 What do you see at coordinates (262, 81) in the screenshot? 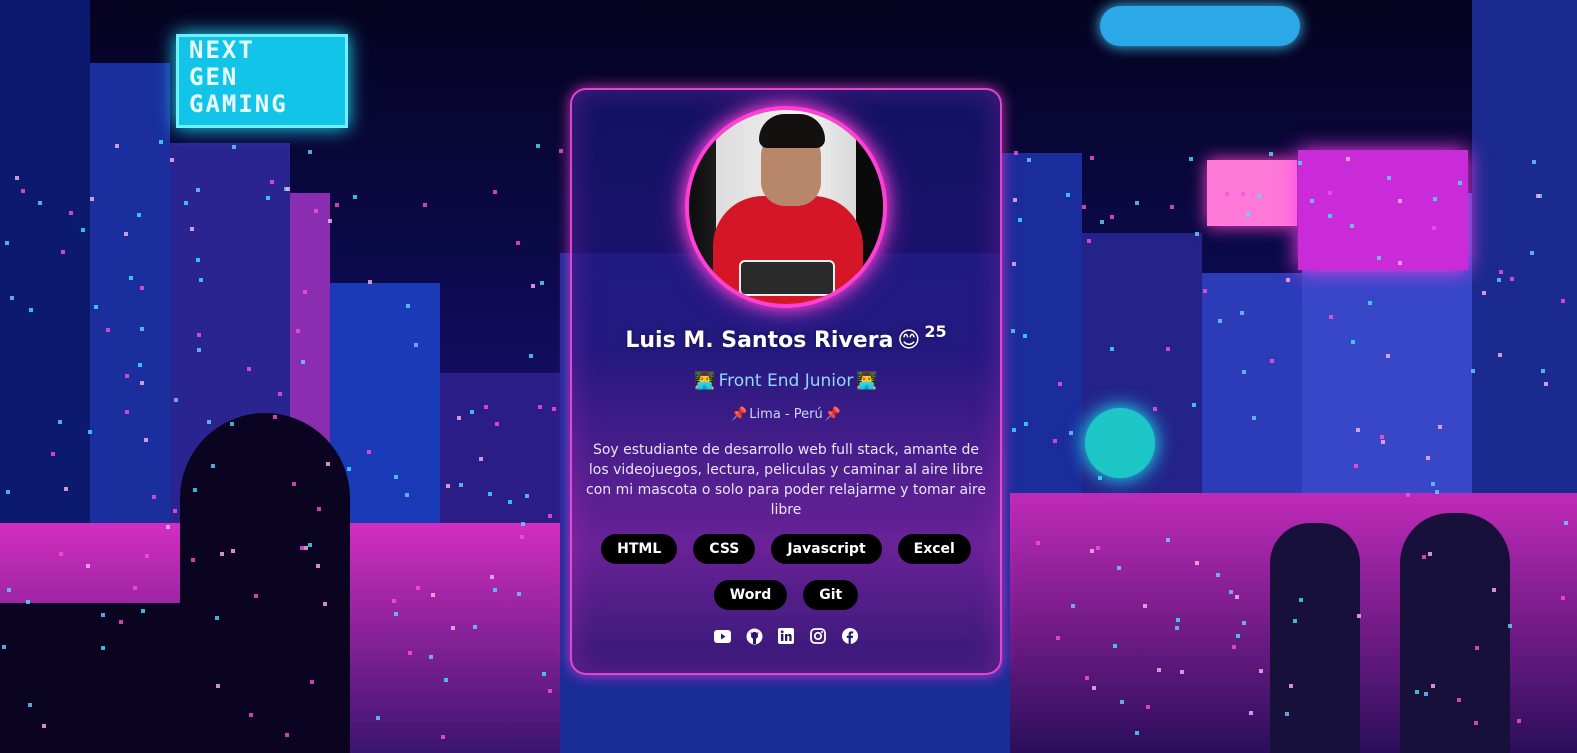
I see `neon-sign-next-gen-gaming: NEXT GEN GAMING` at bounding box center [262, 81].